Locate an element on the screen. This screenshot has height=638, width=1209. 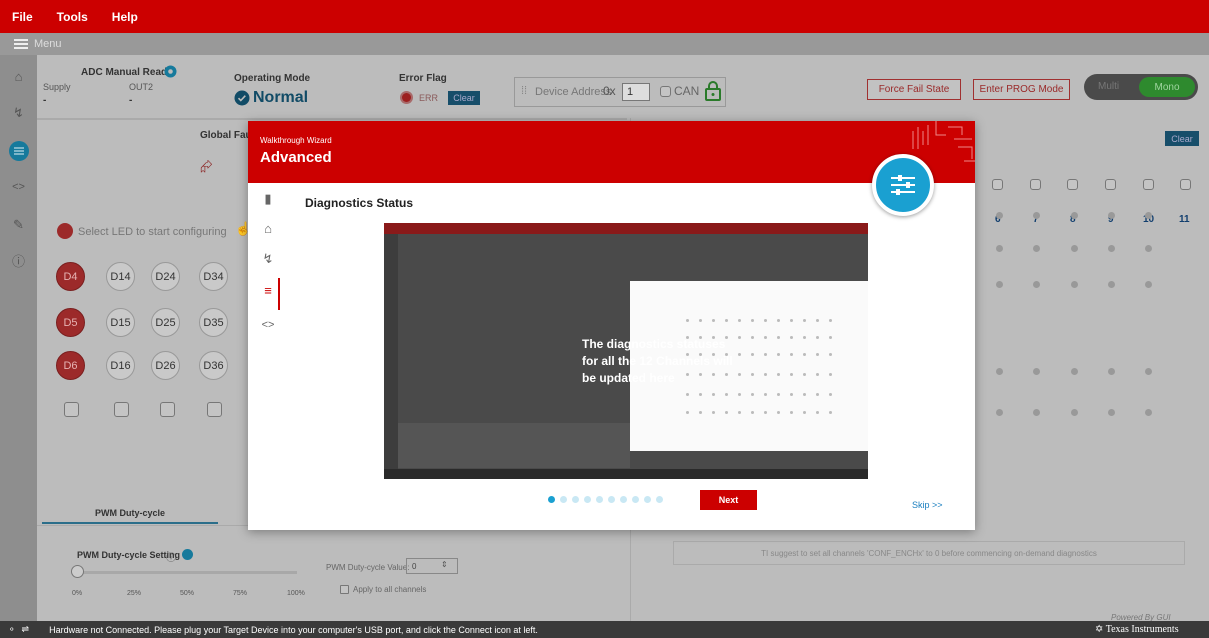
connect-plug-icon: ⚬ is located at coordinates (12, 629).